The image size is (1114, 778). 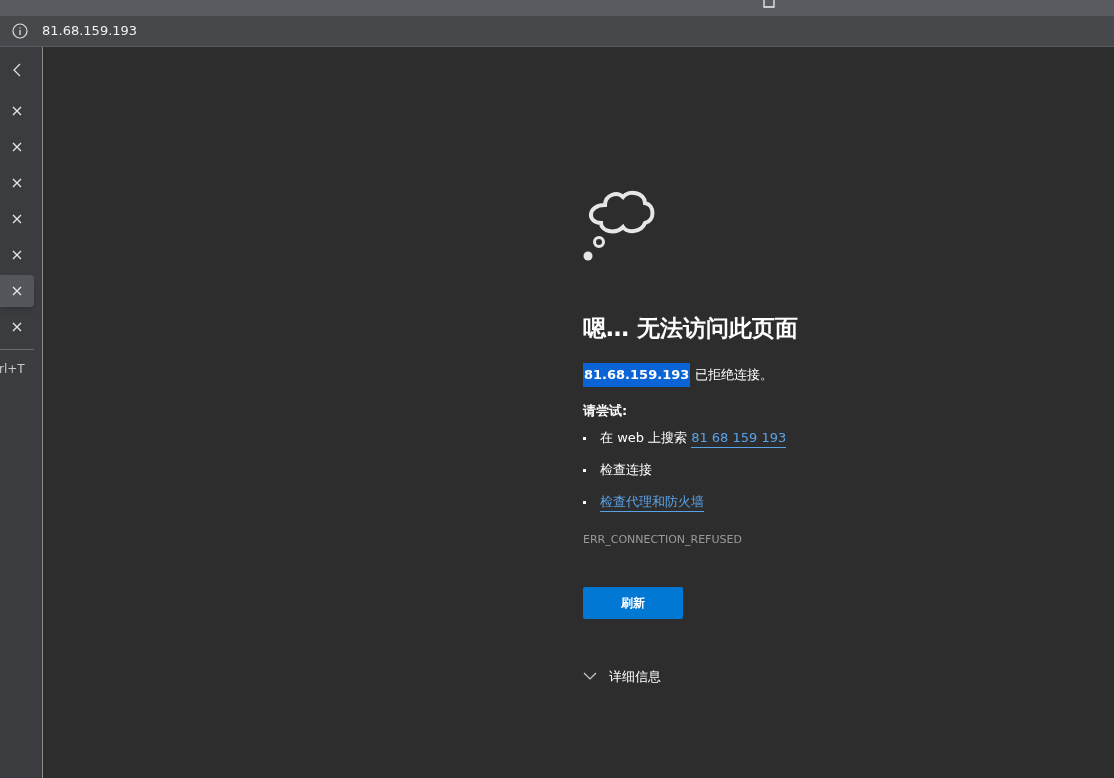 I want to click on chevron-down-icon, so click(x=590, y=676).